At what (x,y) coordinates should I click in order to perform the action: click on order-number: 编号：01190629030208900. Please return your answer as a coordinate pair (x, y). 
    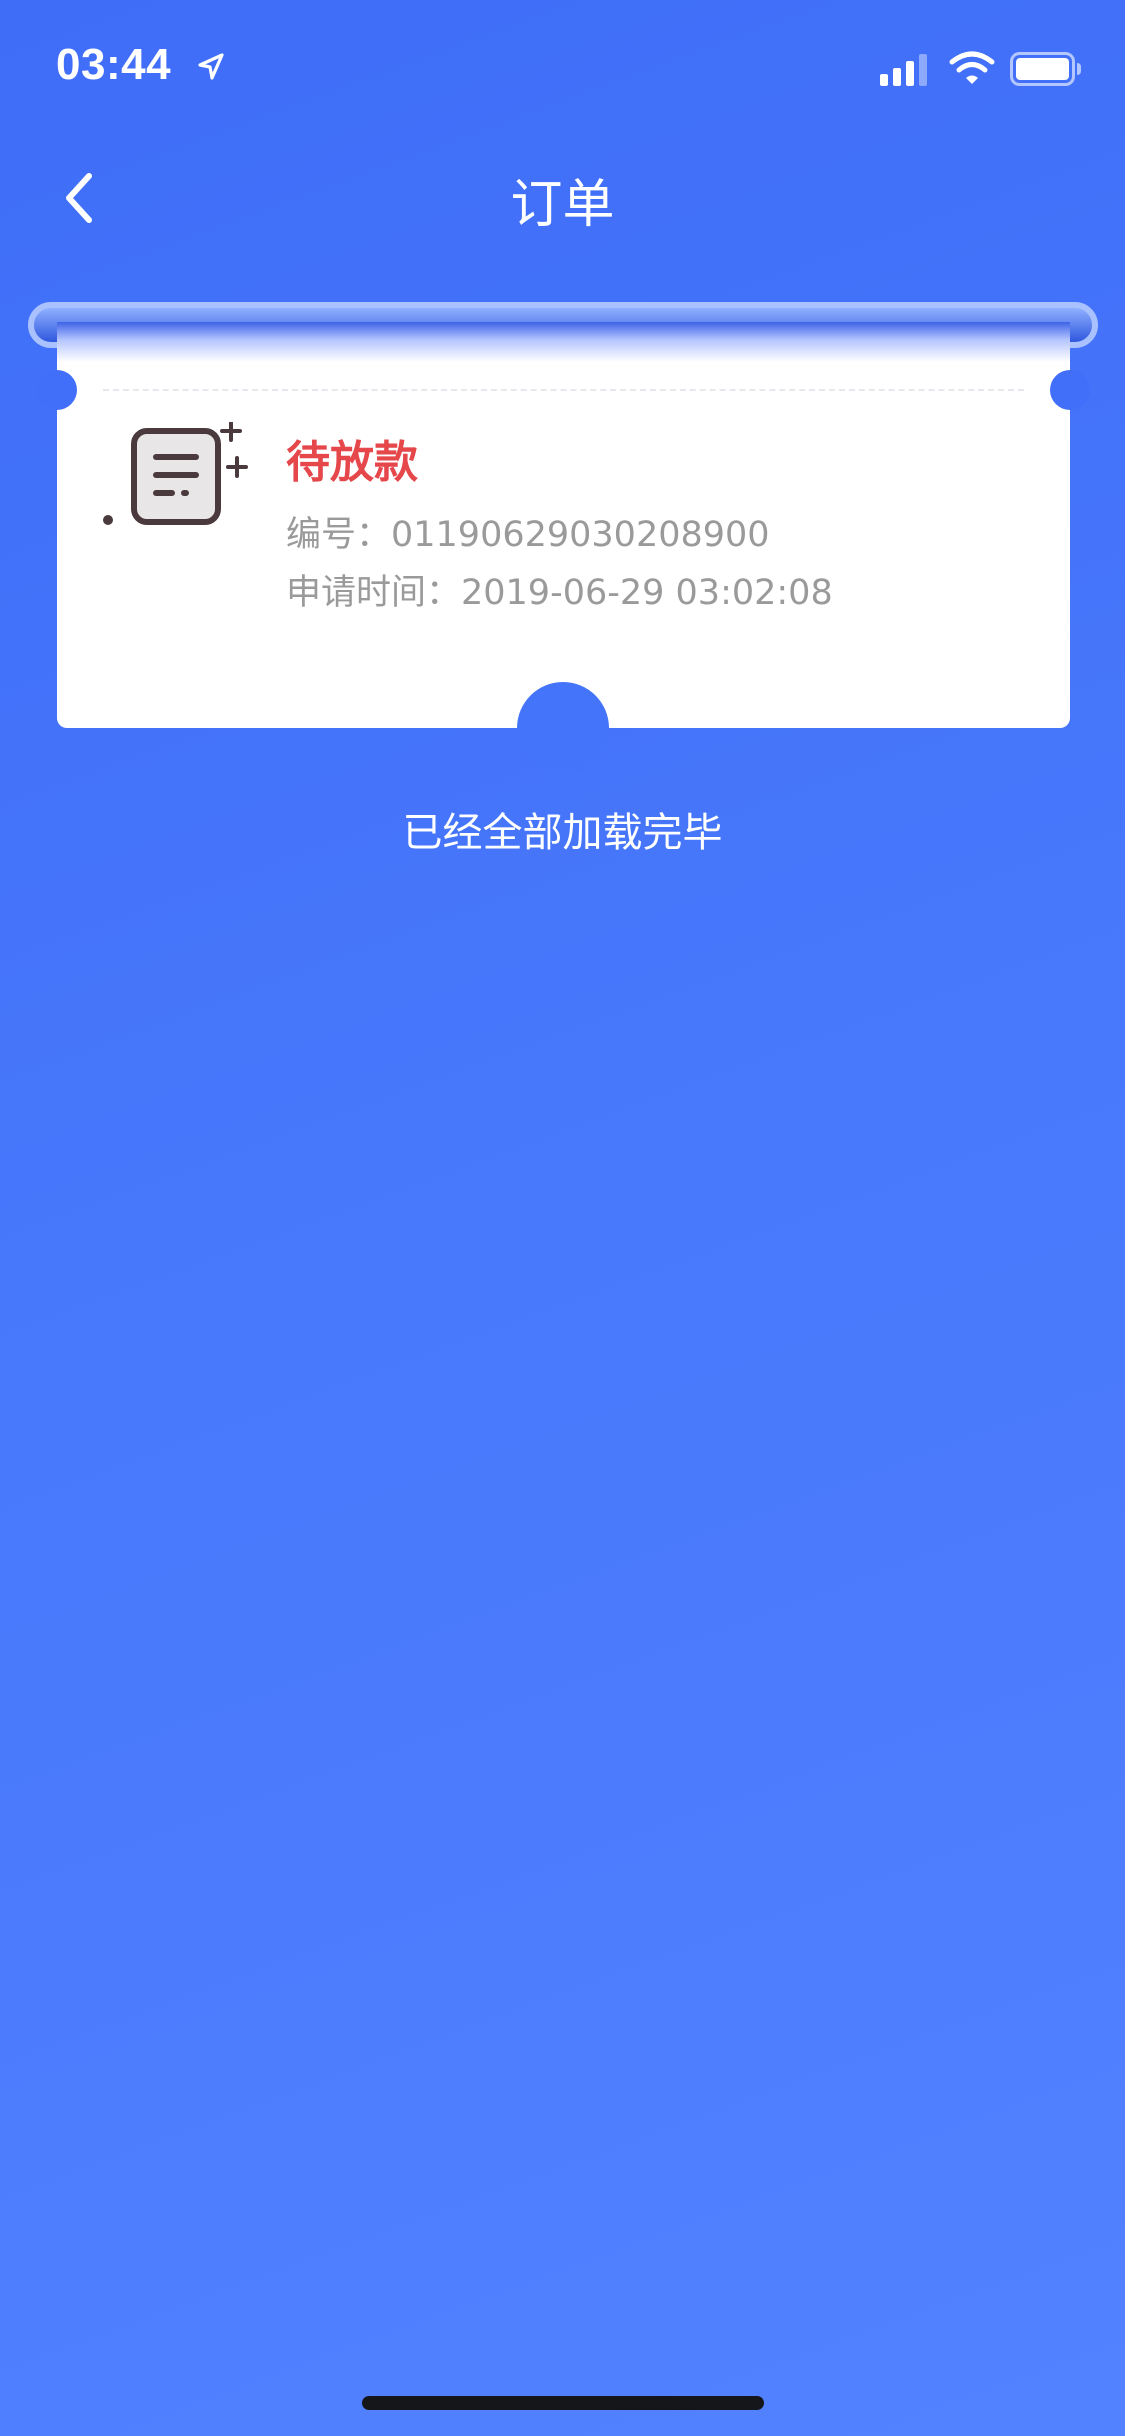
    Looking at the image, I should click on (528, 535).